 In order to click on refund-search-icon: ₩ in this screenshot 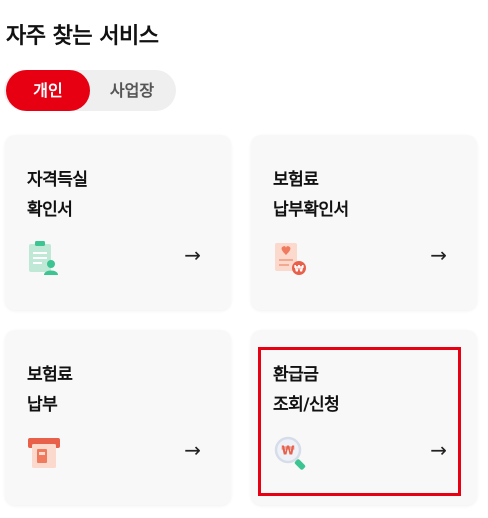, I will do `click(291, 453)`.